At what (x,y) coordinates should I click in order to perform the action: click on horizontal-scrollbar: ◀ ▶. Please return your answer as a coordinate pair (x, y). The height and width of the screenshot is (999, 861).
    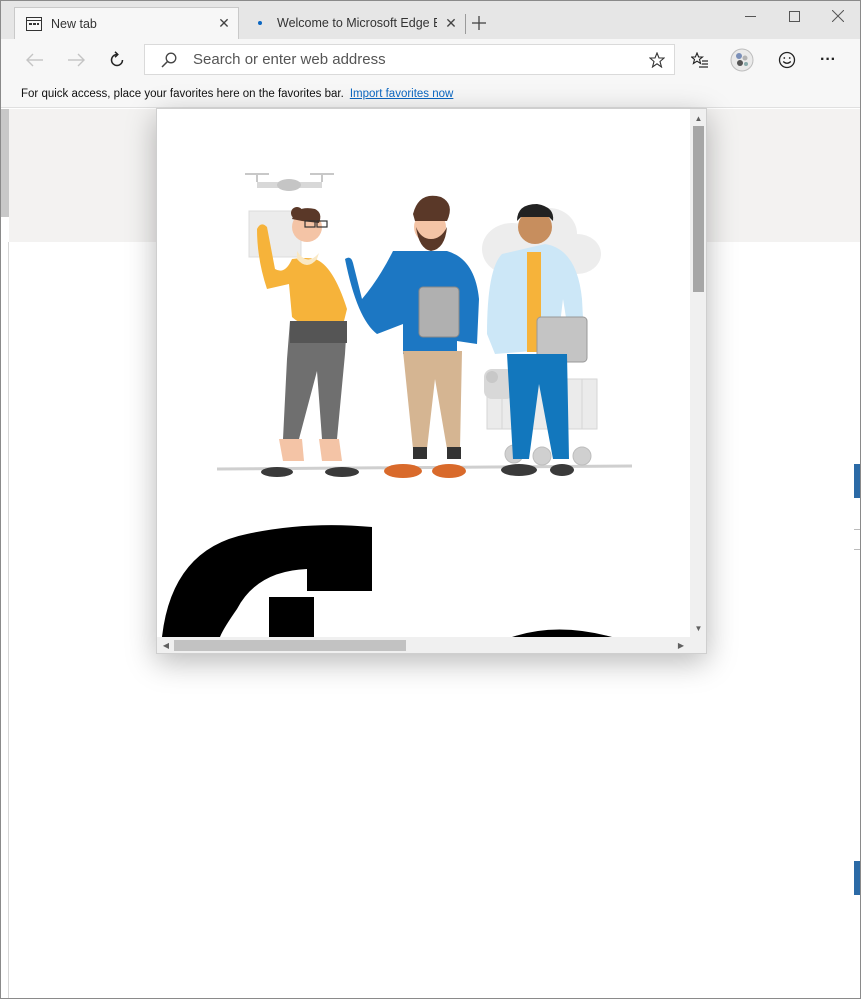
    Looking at the image, I should click on (423, 645).